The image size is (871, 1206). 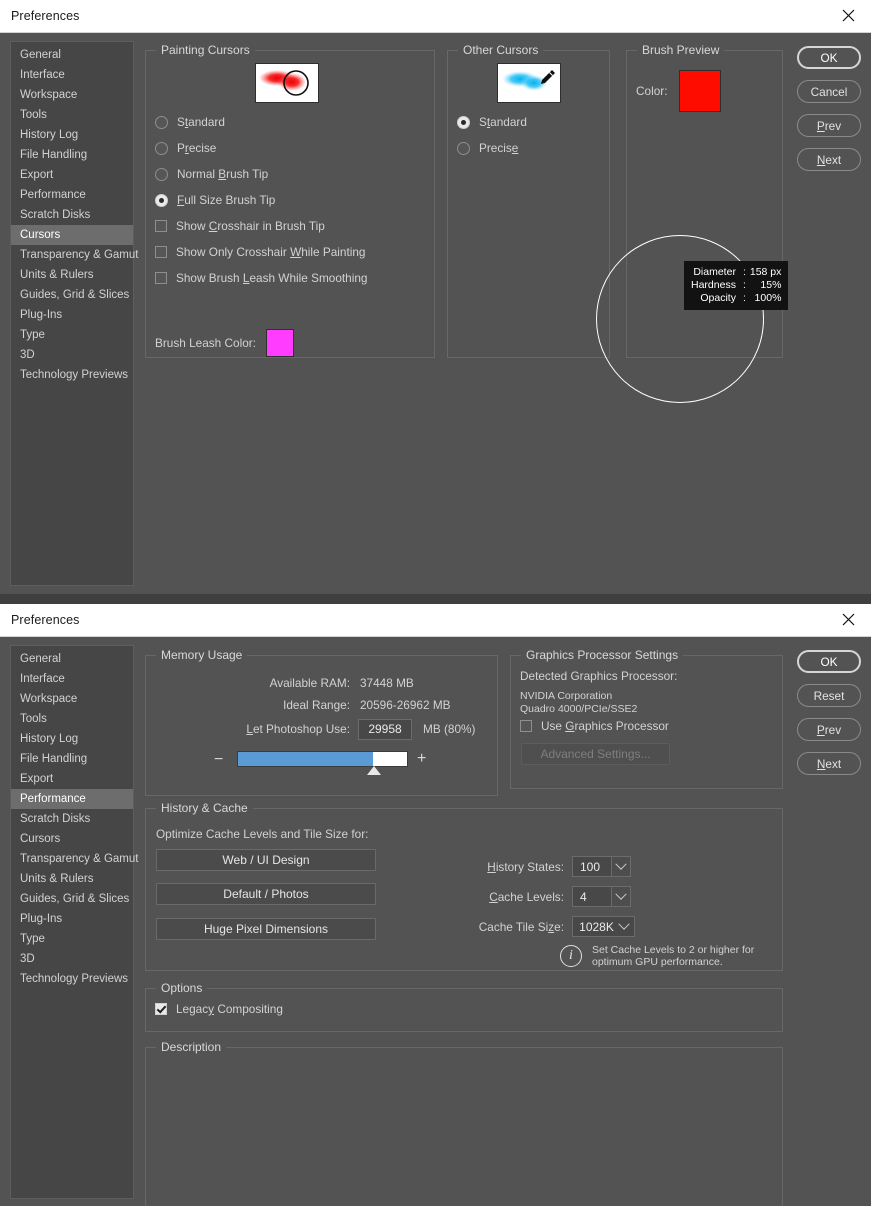 I want to click on brush-leash-color-swatch, so click(x=279, y=343).